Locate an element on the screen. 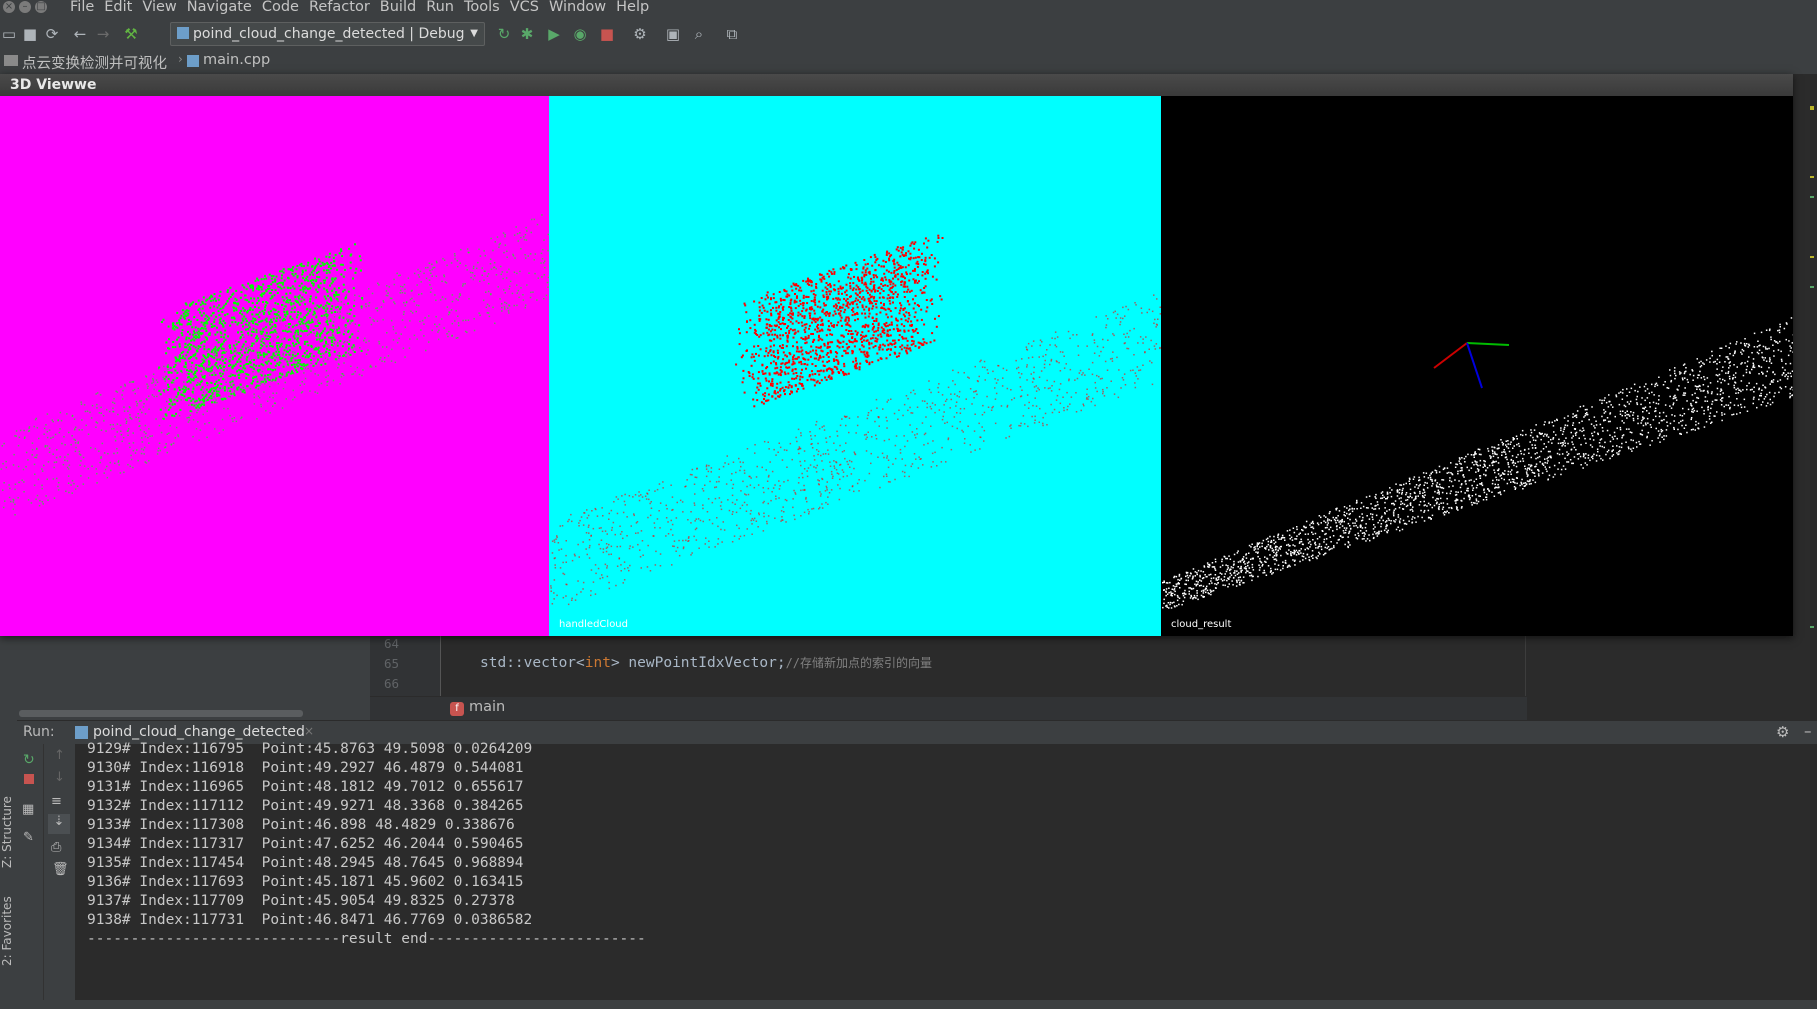  stop-icon: ■ is located at coordinates (607, 34).